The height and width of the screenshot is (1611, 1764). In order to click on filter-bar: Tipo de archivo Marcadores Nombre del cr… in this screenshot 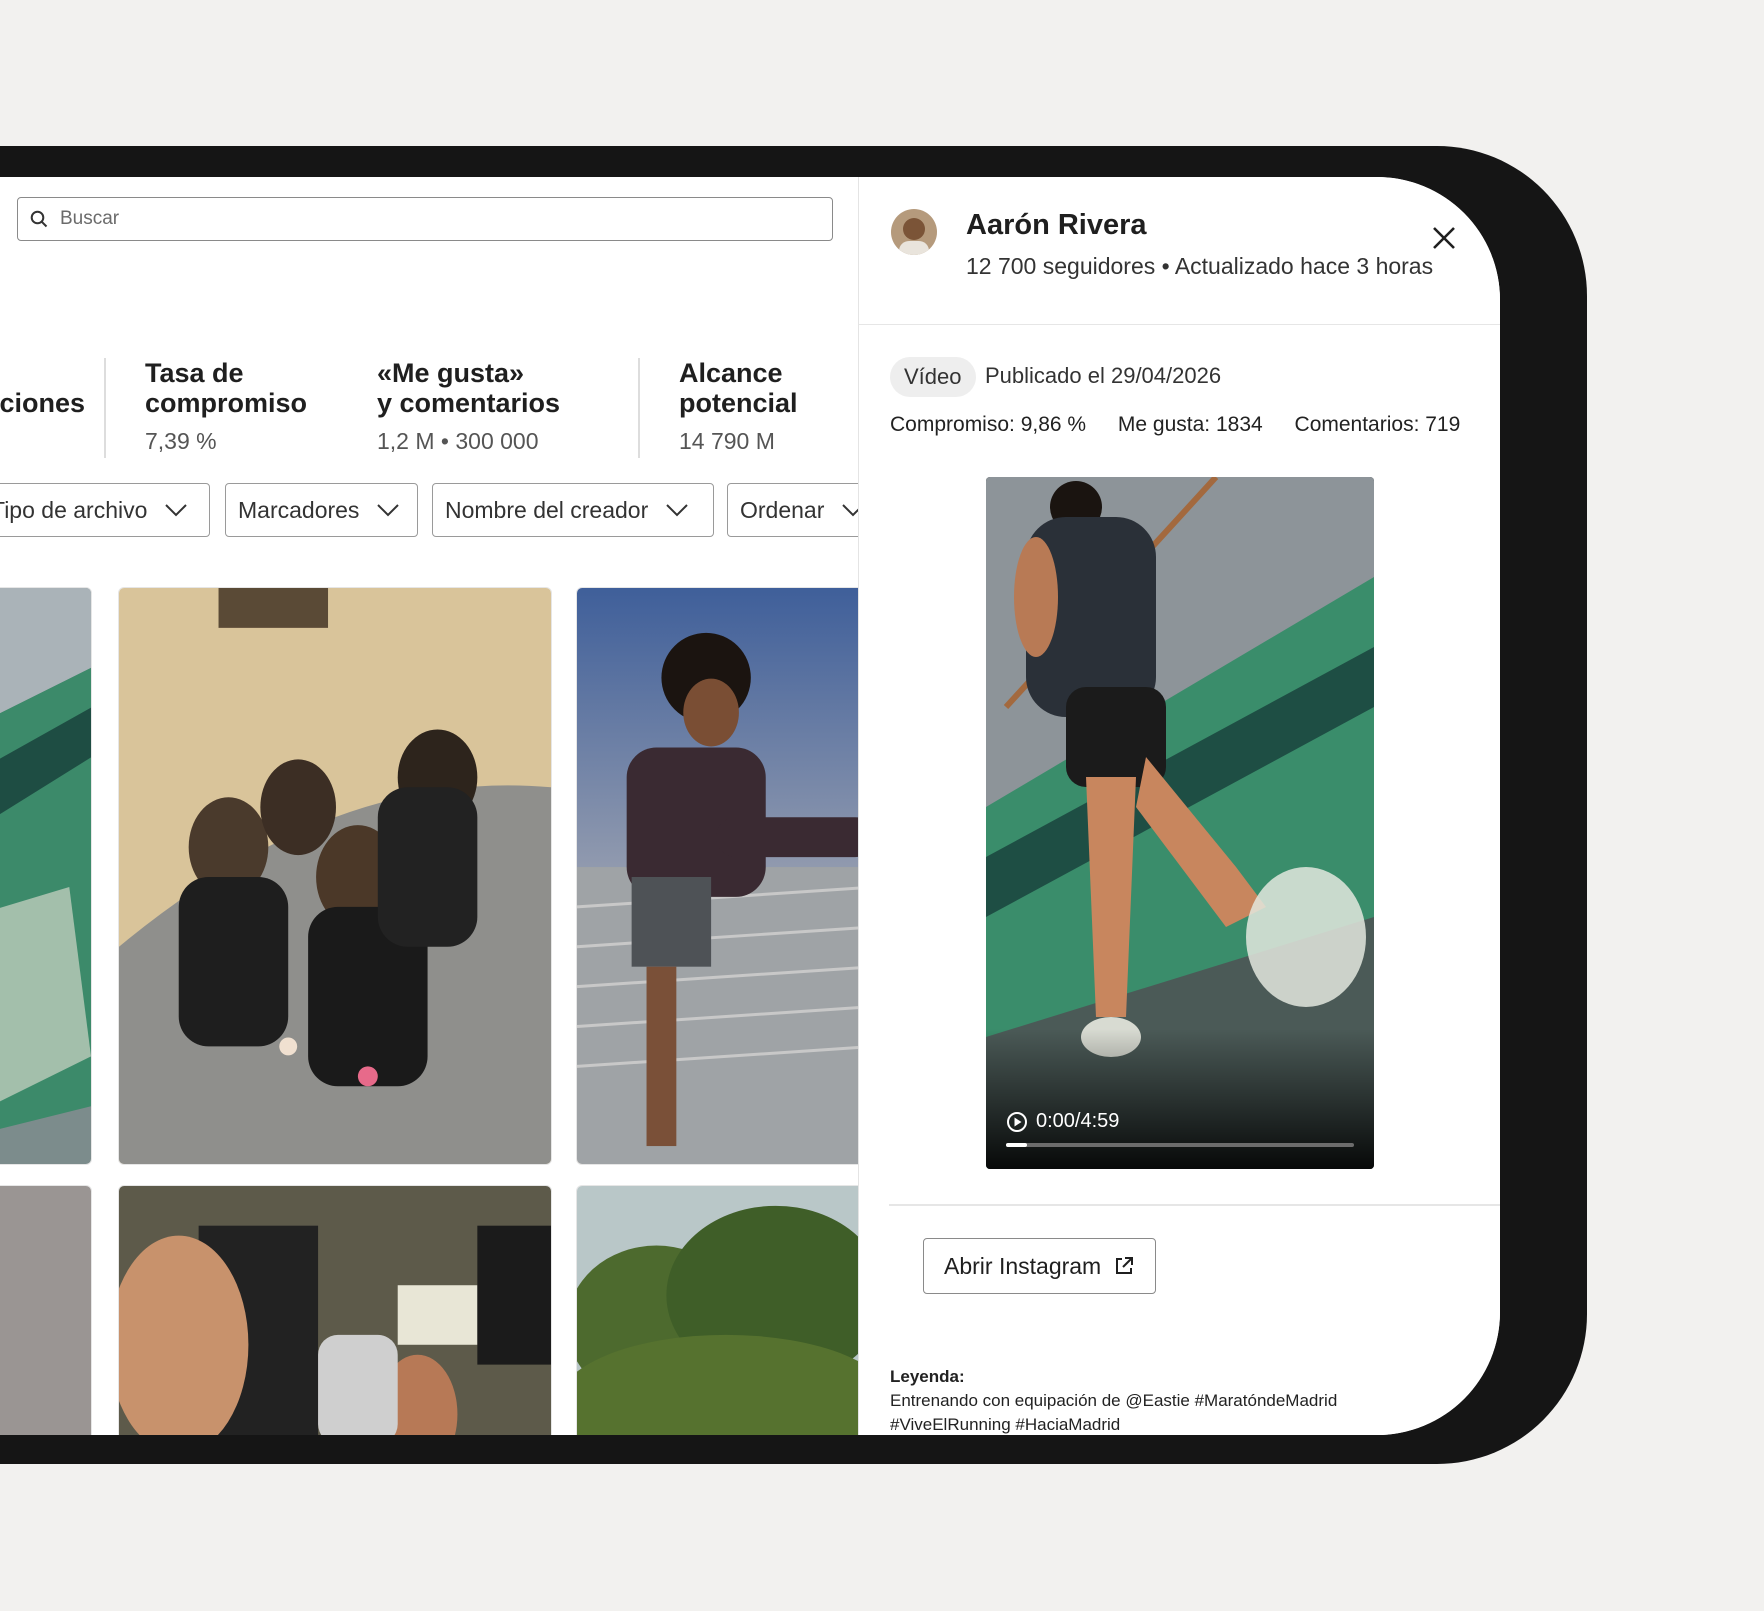, I will do `click(429, 510)`.